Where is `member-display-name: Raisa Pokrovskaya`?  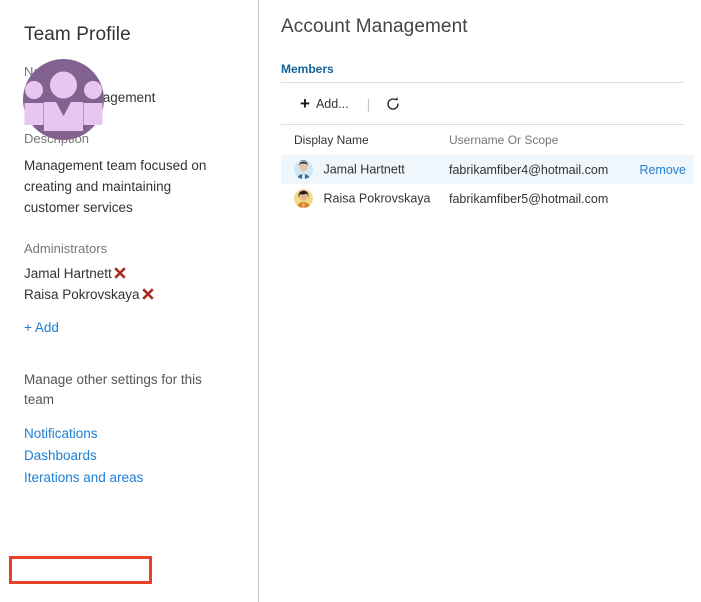 member-display-name: Raisa Pokrovskaya is located at coordinates (377, 198).